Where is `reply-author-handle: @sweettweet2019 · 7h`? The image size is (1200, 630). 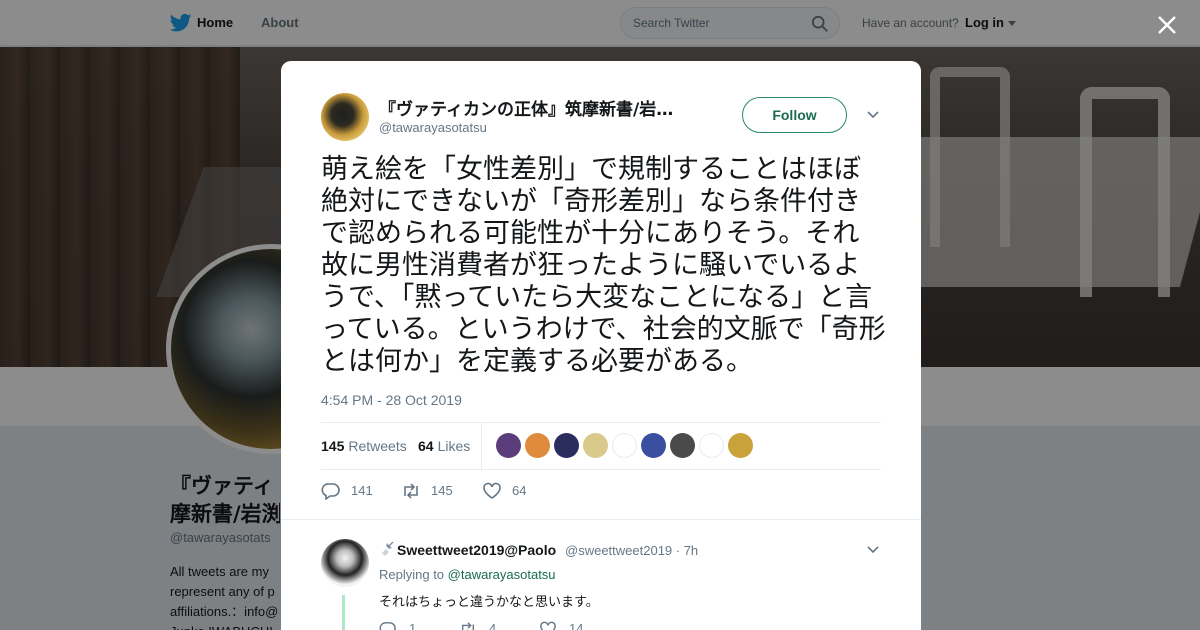
reply-author-handle: @sweettweet2019 · 7h is located at coordinates (631, 550).